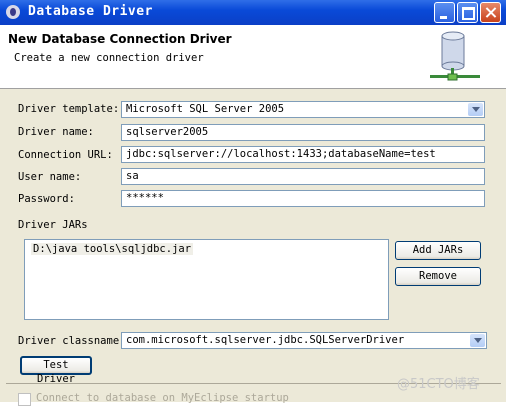  I want to click on driver-template-label: Driver template:, so click(69, 109).